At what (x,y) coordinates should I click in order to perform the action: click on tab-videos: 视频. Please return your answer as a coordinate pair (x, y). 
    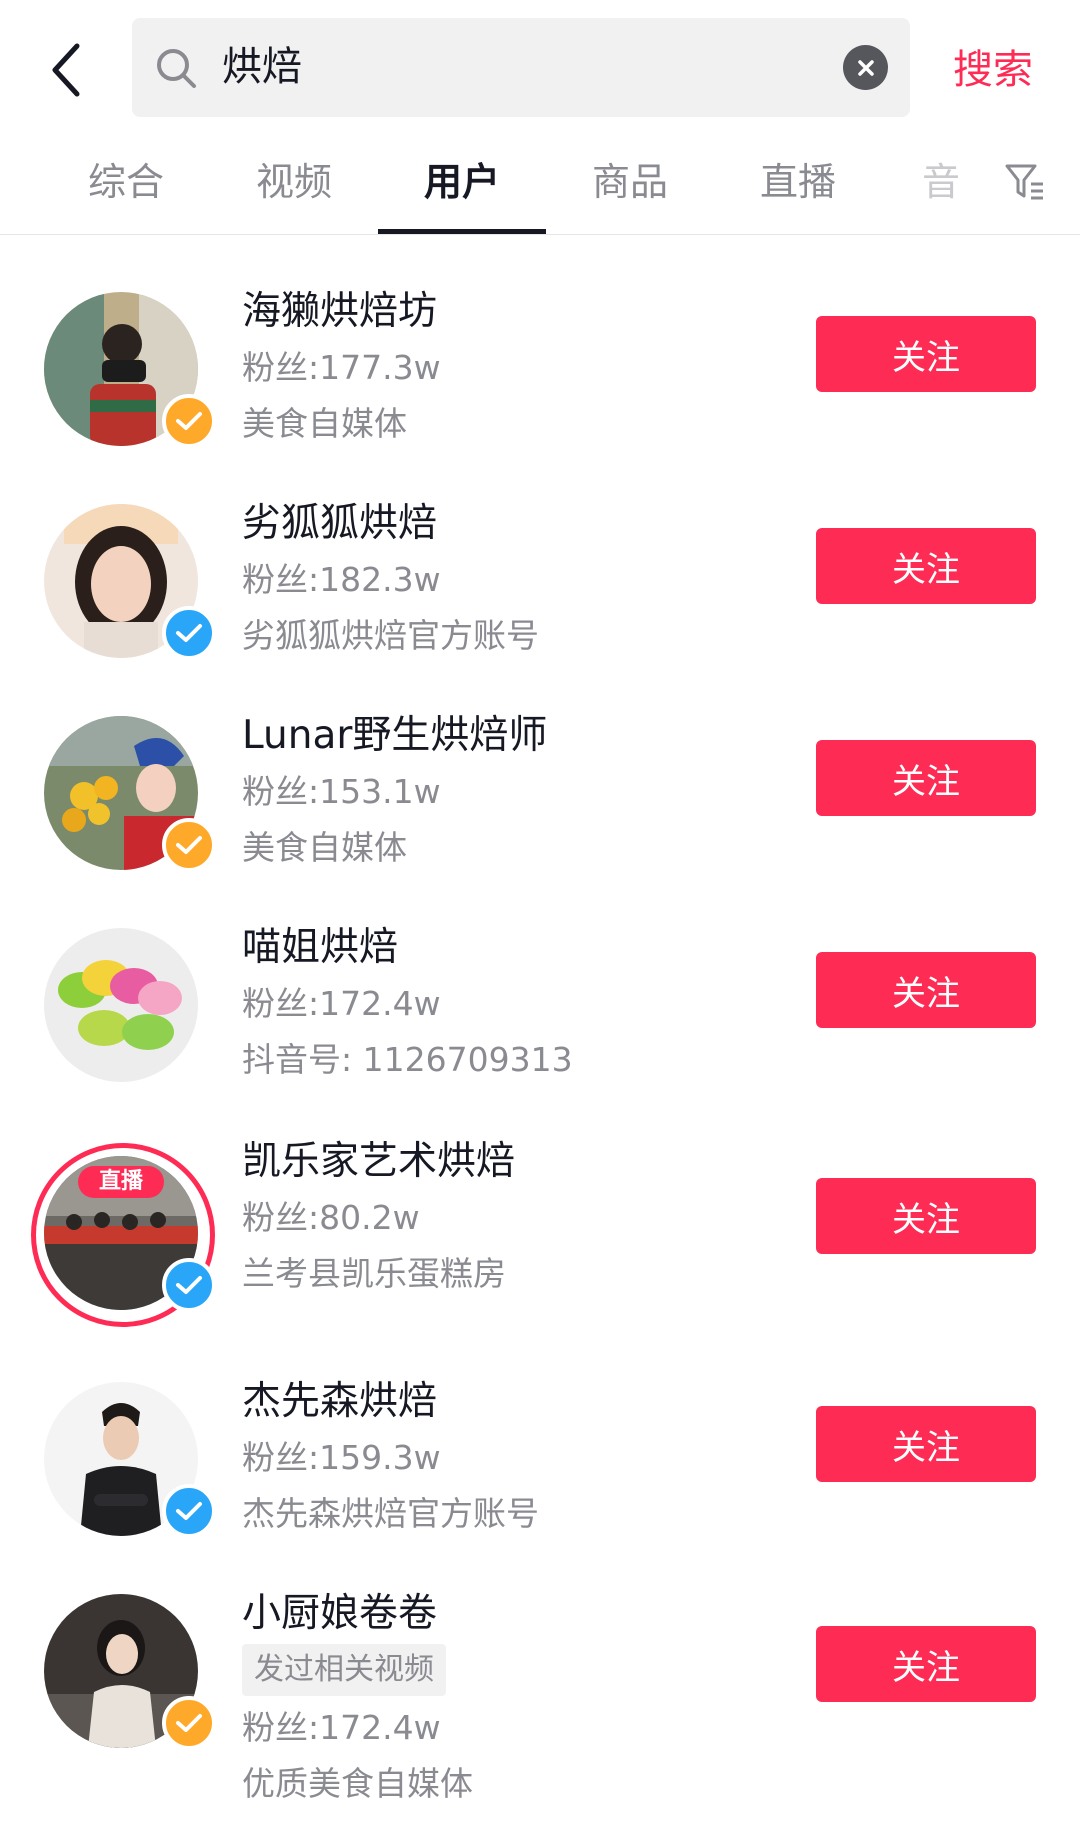
    Looking at the image, I should click on (294, 185).